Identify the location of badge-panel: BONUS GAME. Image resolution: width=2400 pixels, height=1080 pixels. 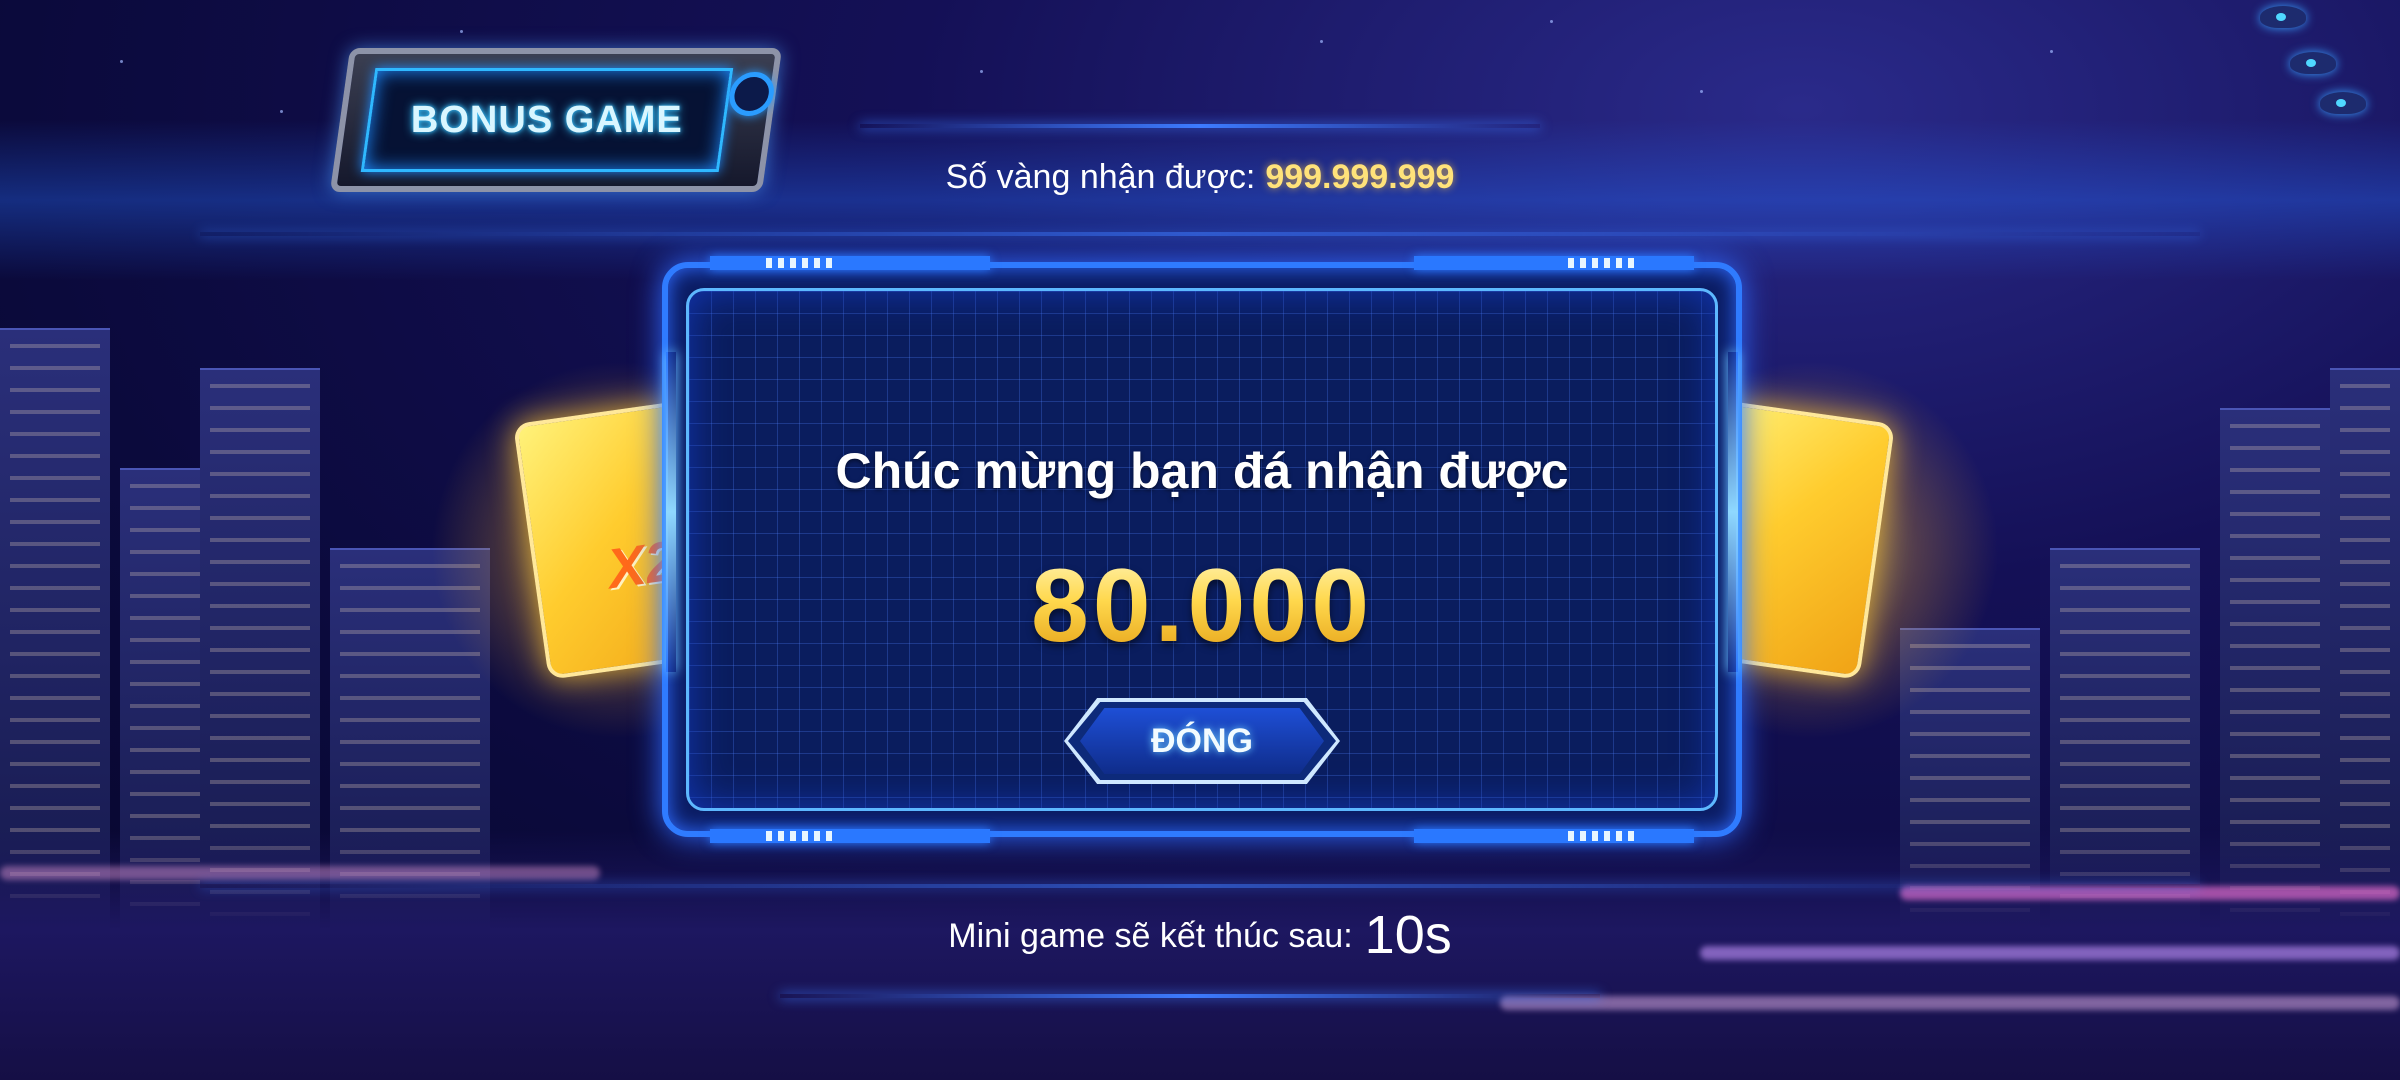
(547, 120).